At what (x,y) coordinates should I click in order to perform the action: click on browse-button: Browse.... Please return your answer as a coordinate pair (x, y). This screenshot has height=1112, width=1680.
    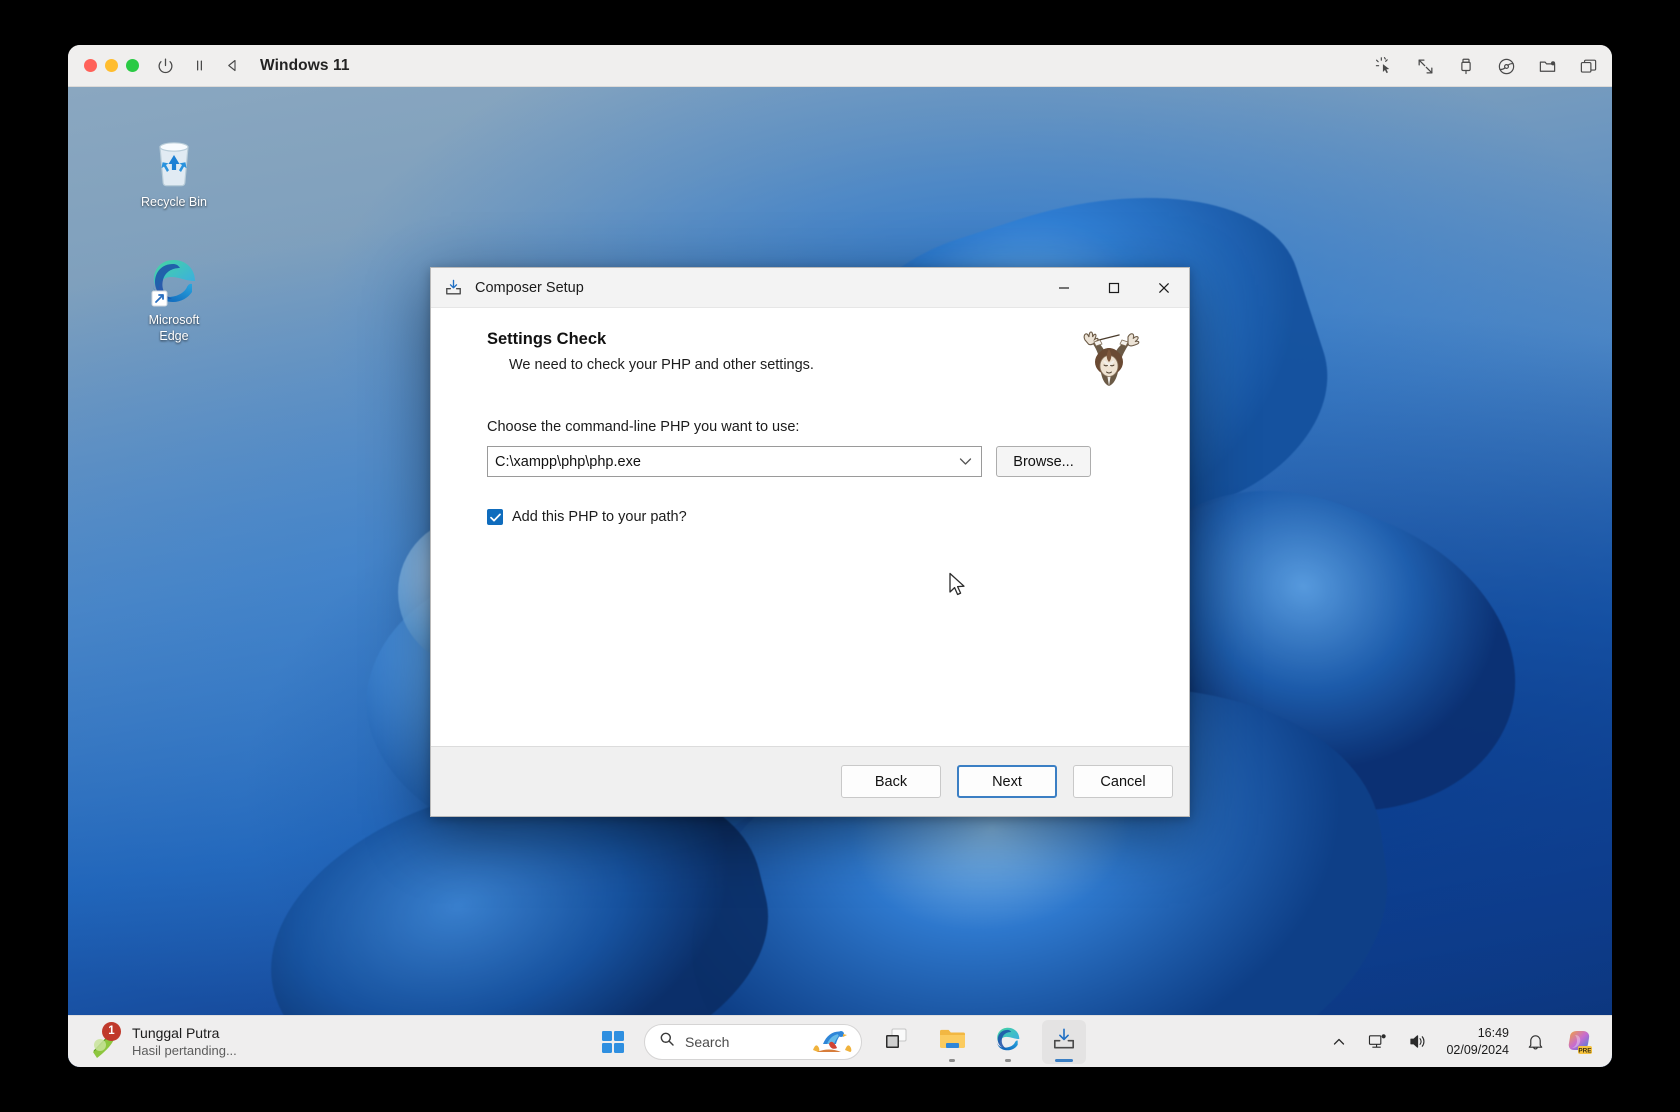
    Looking at the image, I should click on (1043, 461).